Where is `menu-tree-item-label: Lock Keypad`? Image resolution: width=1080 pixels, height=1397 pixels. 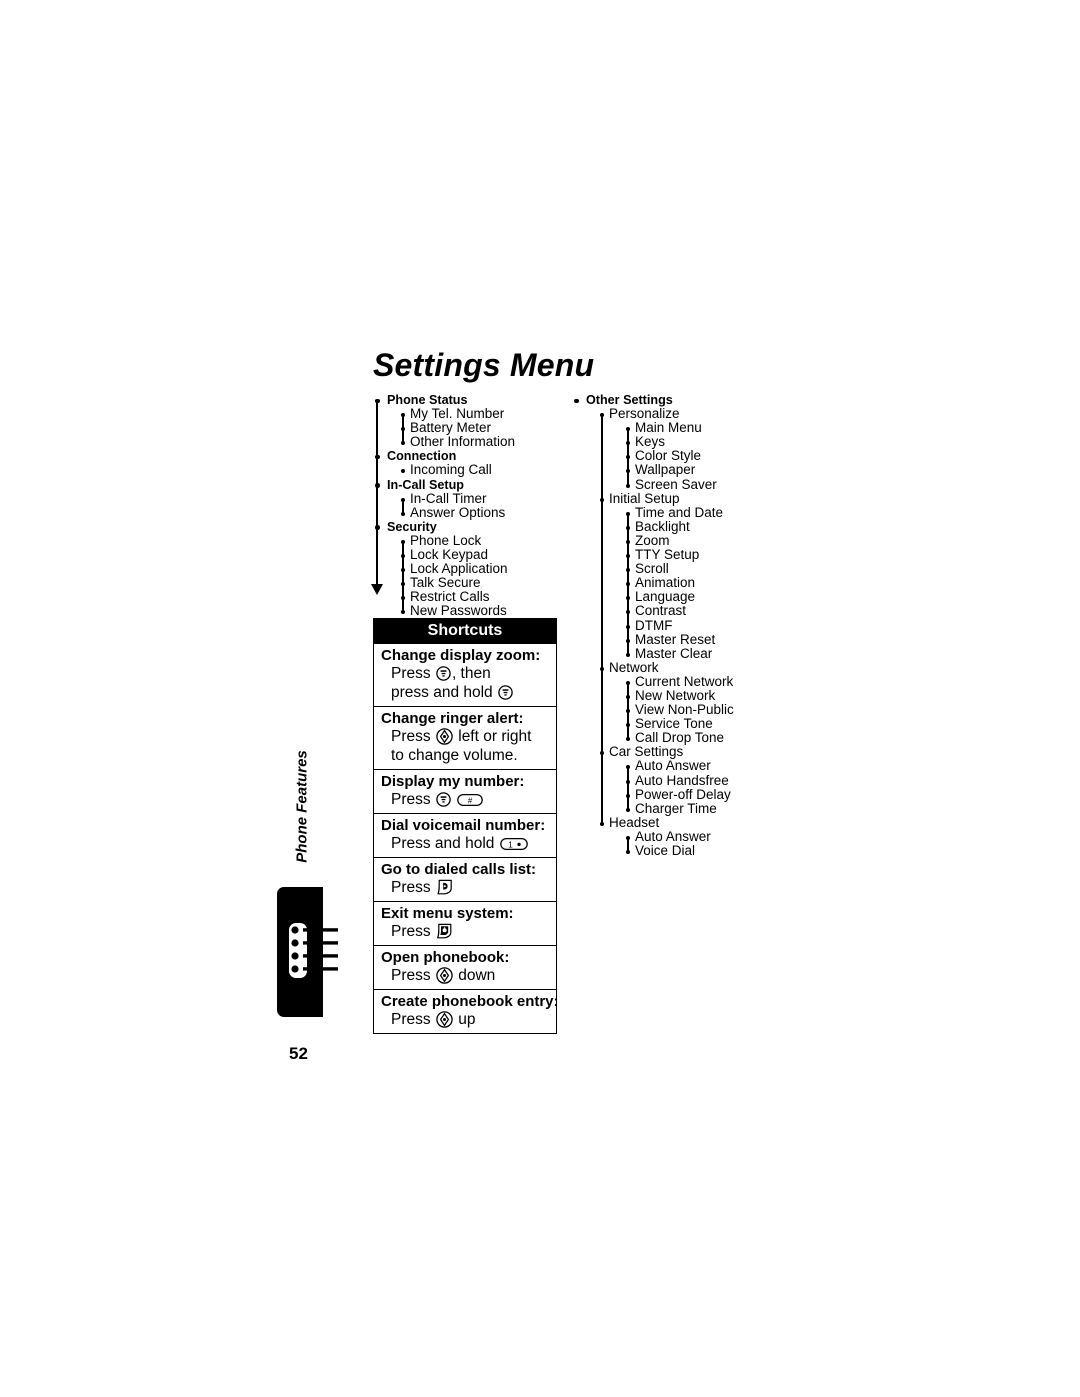 menu-tree-item-label: Lock Keypad is located at coordinates (449, 555).